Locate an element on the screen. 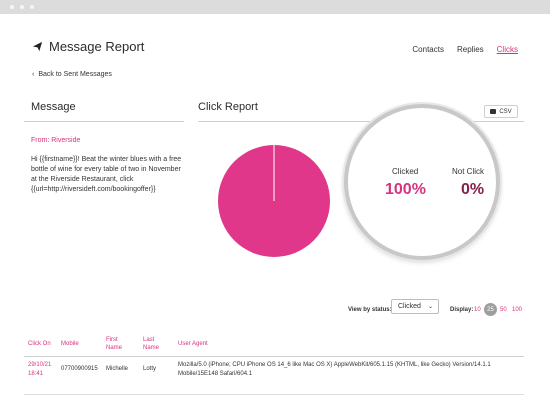  col-user-agent: User Agent is located at coordinates (193, 344).